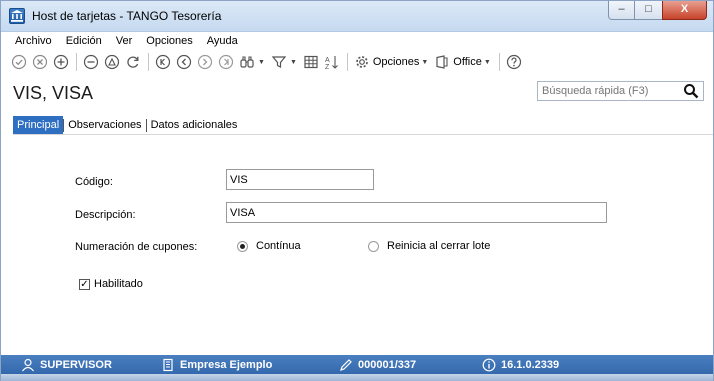 This screenshot has height=381, width=714. I want to click on pencil-icon, so click(346, 364).